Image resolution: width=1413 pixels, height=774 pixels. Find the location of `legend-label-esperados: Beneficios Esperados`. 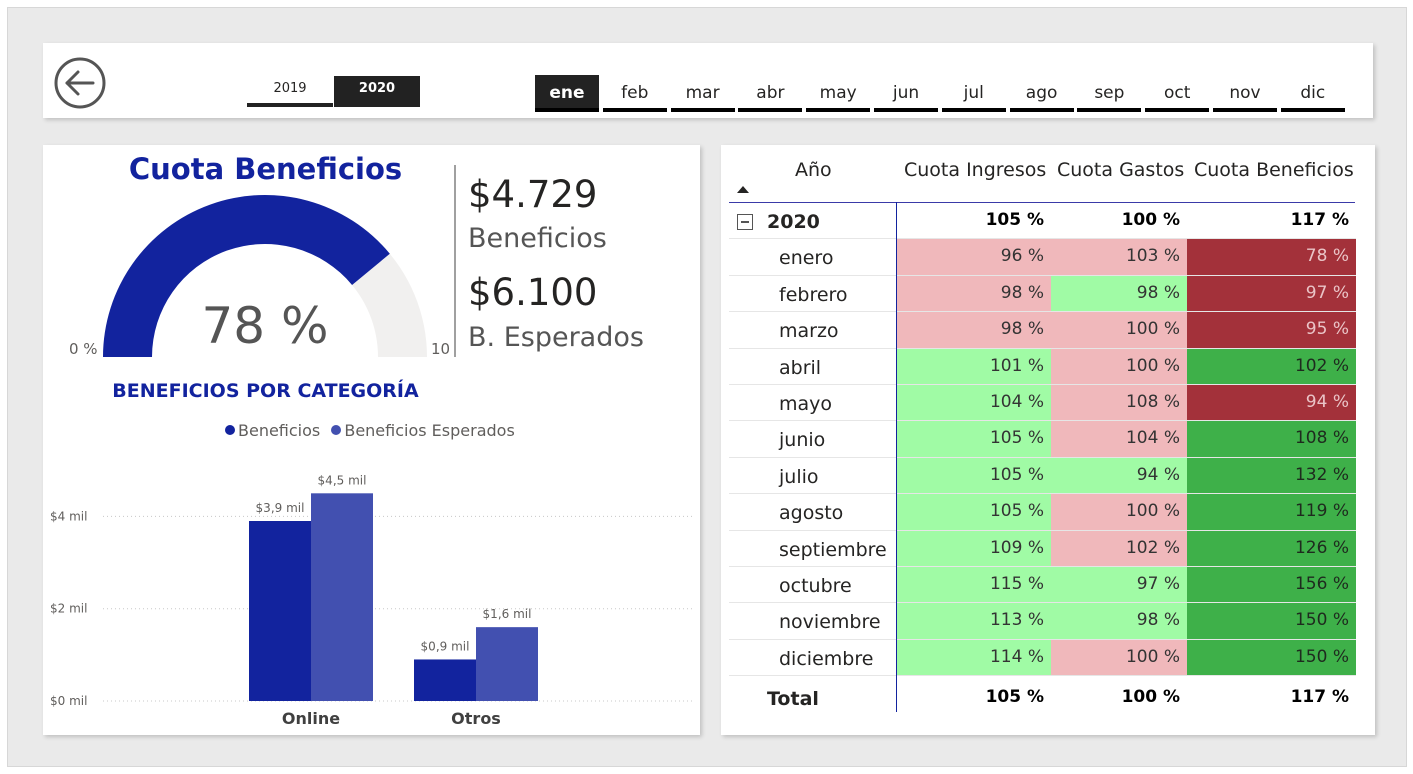

legend-label-esperados: Beneficios Esperados is located at coordinates (429, 430).